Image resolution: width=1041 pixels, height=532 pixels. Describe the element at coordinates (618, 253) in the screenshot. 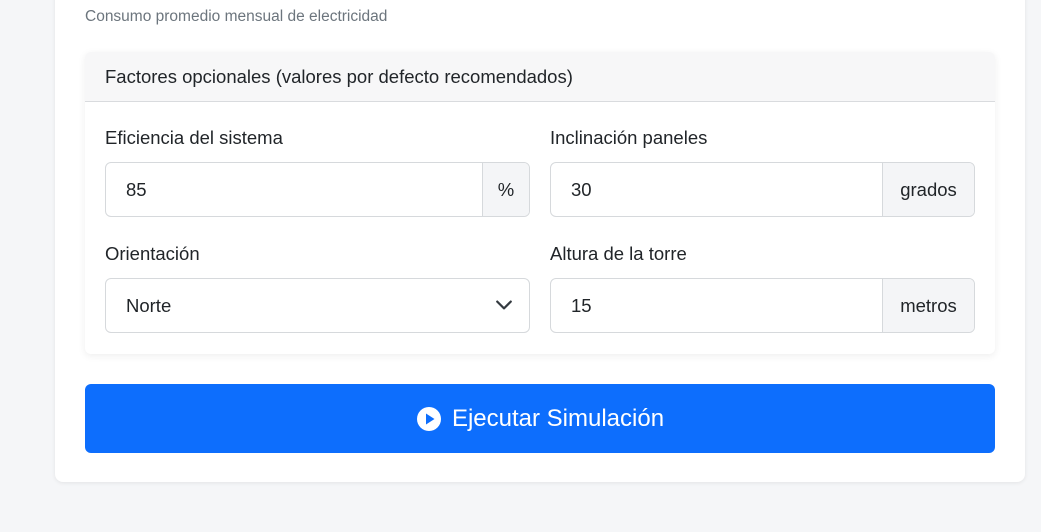

I see `tower-height-label: Altura de la torre` at that location.